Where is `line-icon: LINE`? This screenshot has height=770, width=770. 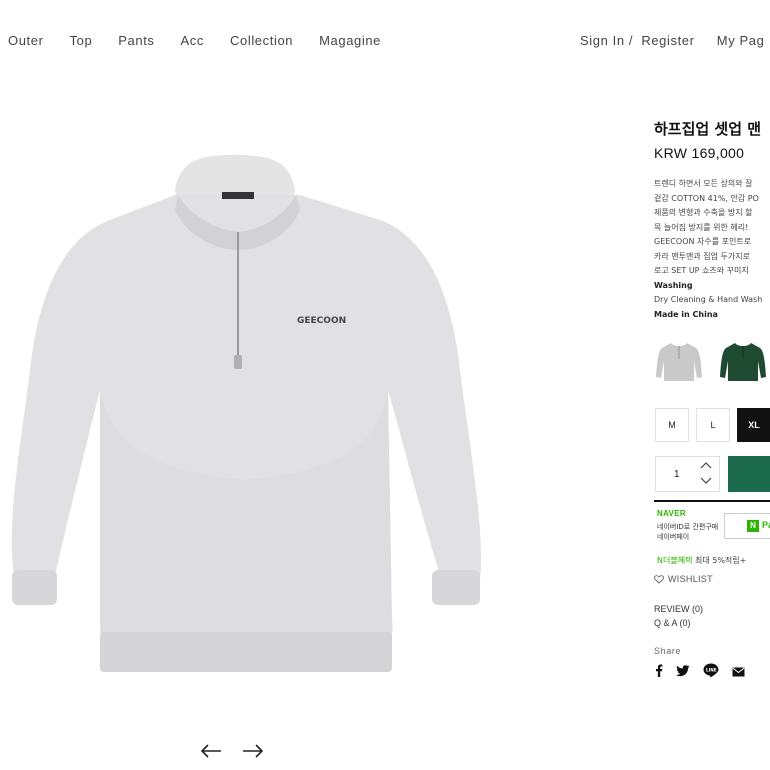 line-icon: LINE is located at coordinates (711, 673).